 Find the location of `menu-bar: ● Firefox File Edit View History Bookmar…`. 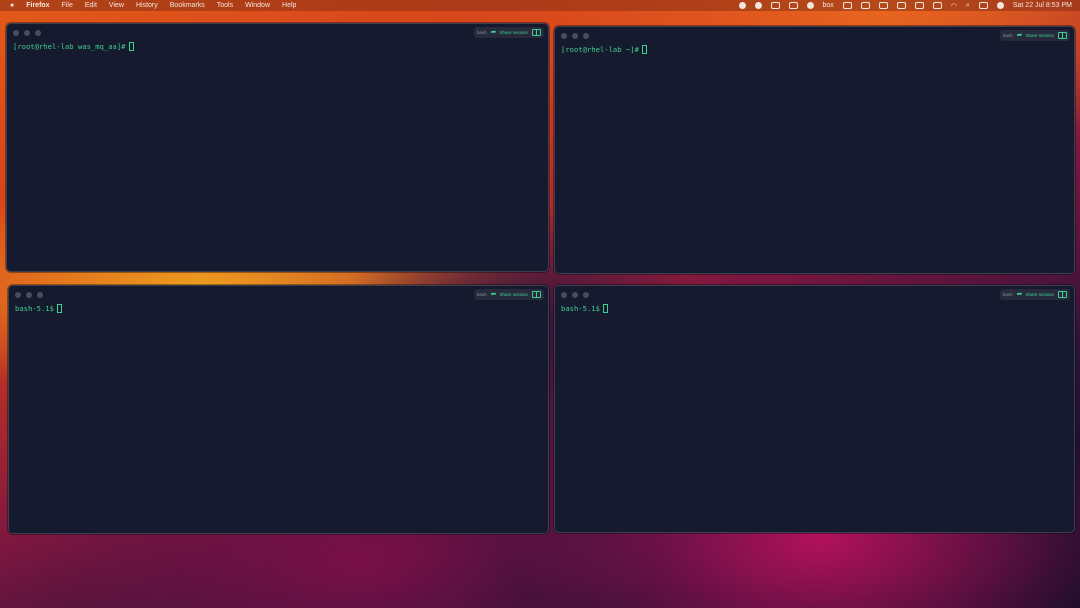

menu-bar: ● Firefox File Edit View History Bookmar… is located at coordinates (540, 5).